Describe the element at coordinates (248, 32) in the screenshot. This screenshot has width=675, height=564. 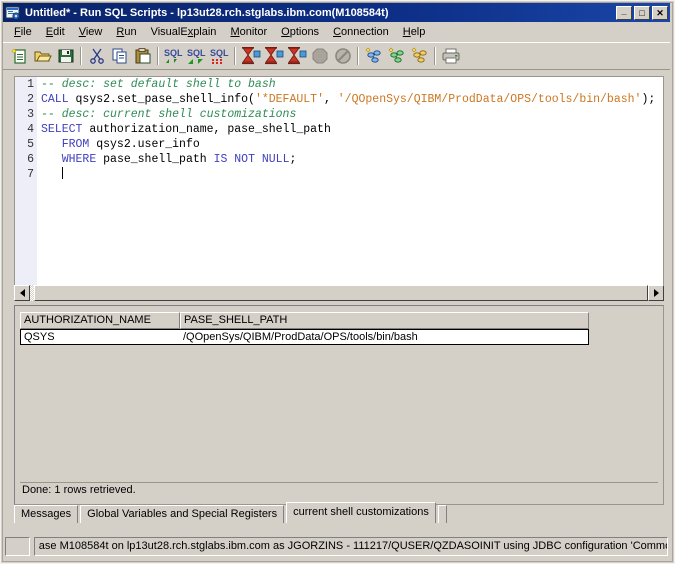
I see `menu-item-monitor: Monitor` at that location.